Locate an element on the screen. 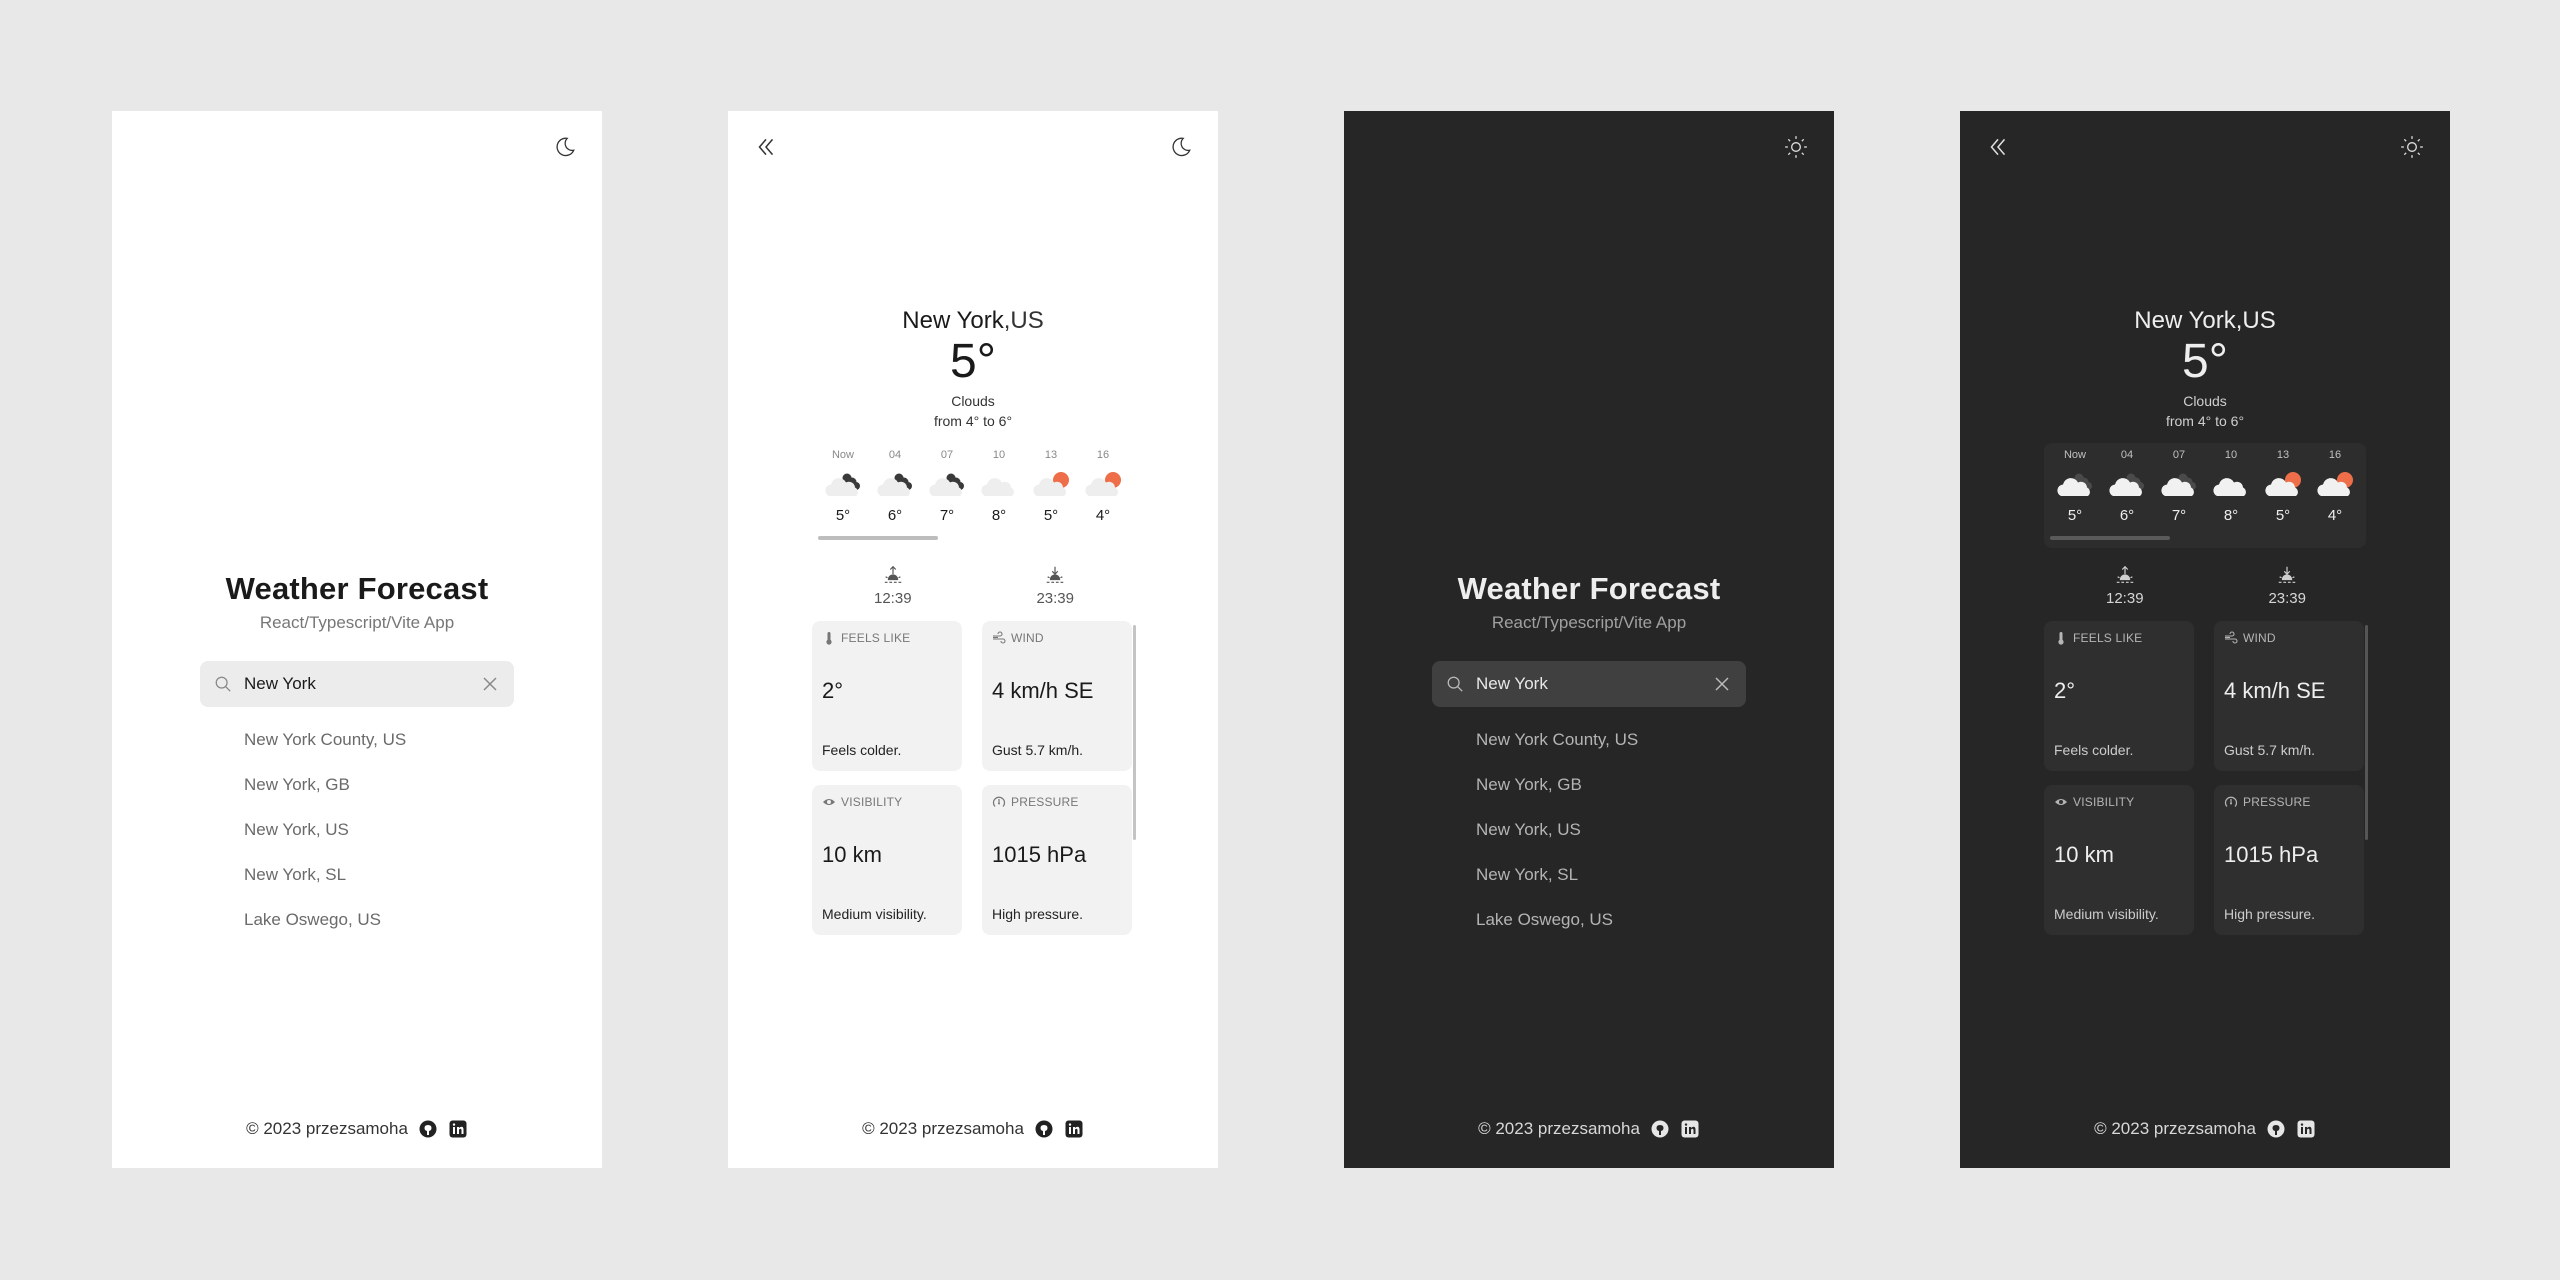 The width and height of the screenshot is (2560, 1280). forecast-time: 04 is located at coordinates (2127, 455).